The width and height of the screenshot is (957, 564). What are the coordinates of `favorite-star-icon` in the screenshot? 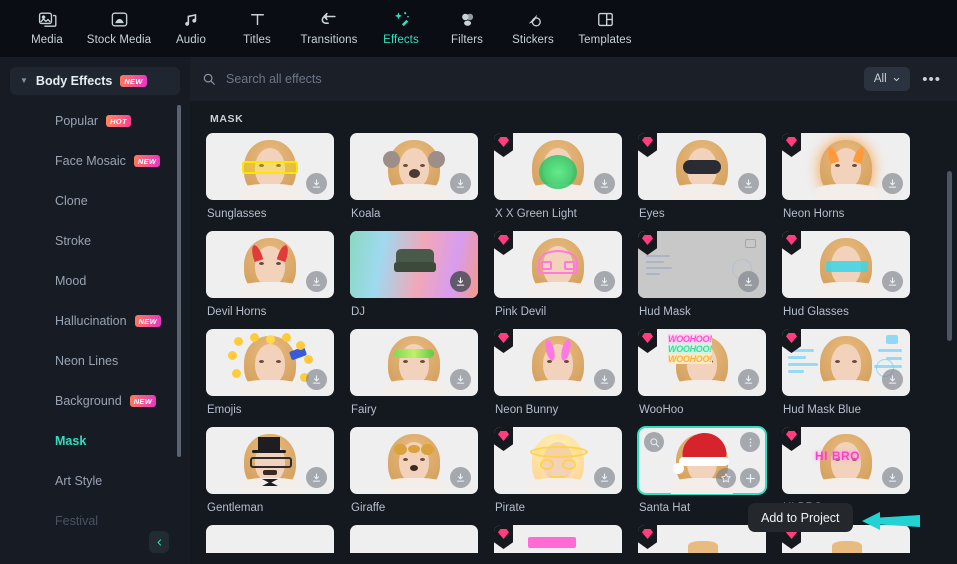 It's located at (726, 478).